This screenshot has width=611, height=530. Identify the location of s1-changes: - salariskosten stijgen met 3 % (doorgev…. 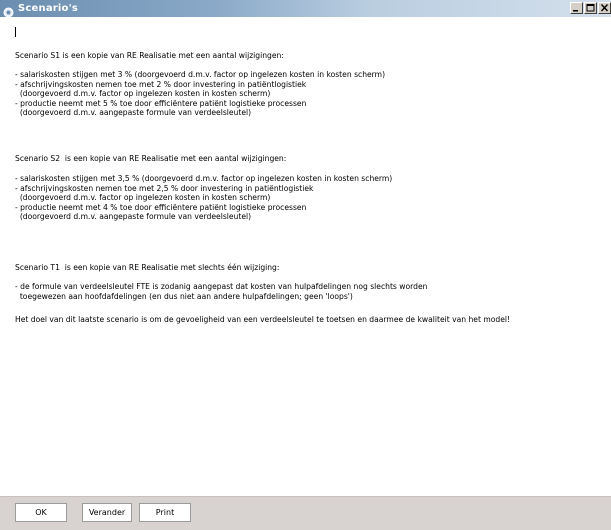
(200, 93).